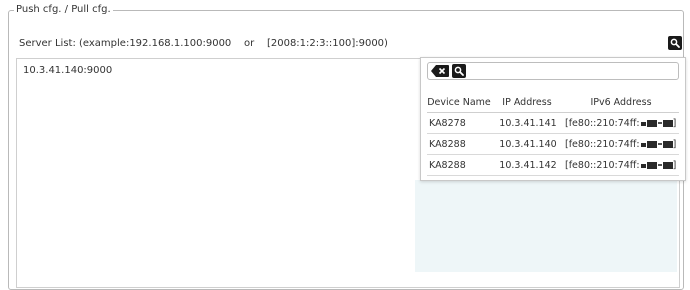  Describe the element at coordinates (63, 9) in the screenshot. I see `group-title: Push cfg. / Pull cfg.` at that location.